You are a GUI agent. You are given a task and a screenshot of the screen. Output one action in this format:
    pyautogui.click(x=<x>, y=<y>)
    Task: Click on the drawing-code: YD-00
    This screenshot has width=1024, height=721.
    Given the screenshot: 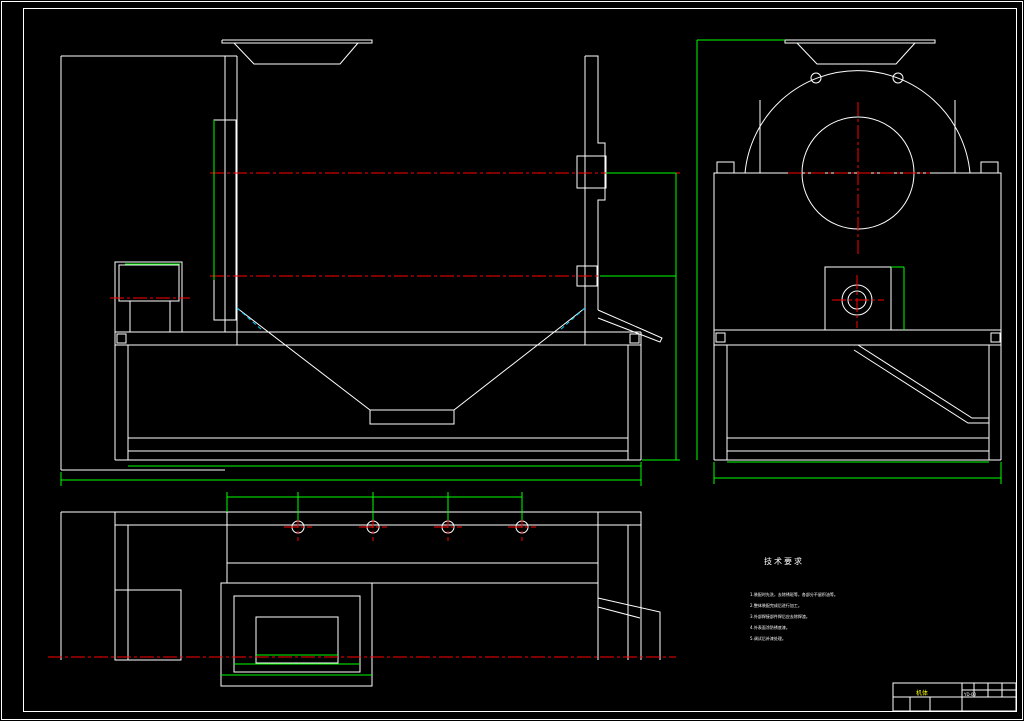 What is the action you would take?
    pyautogui.click(x=970, y=694)
    